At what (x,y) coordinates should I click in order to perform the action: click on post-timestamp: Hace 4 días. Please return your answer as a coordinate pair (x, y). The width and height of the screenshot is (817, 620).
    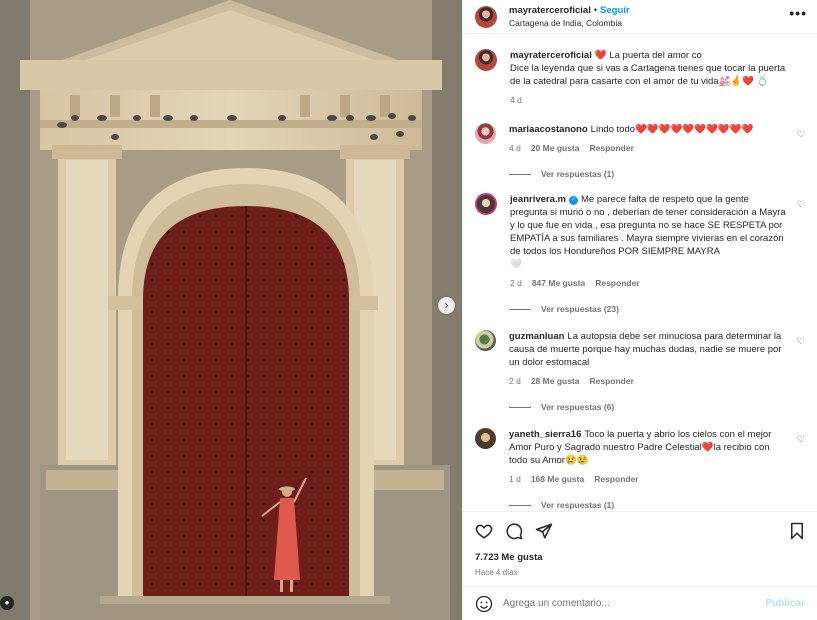
    Looking at the image, I should click on (496, 572).